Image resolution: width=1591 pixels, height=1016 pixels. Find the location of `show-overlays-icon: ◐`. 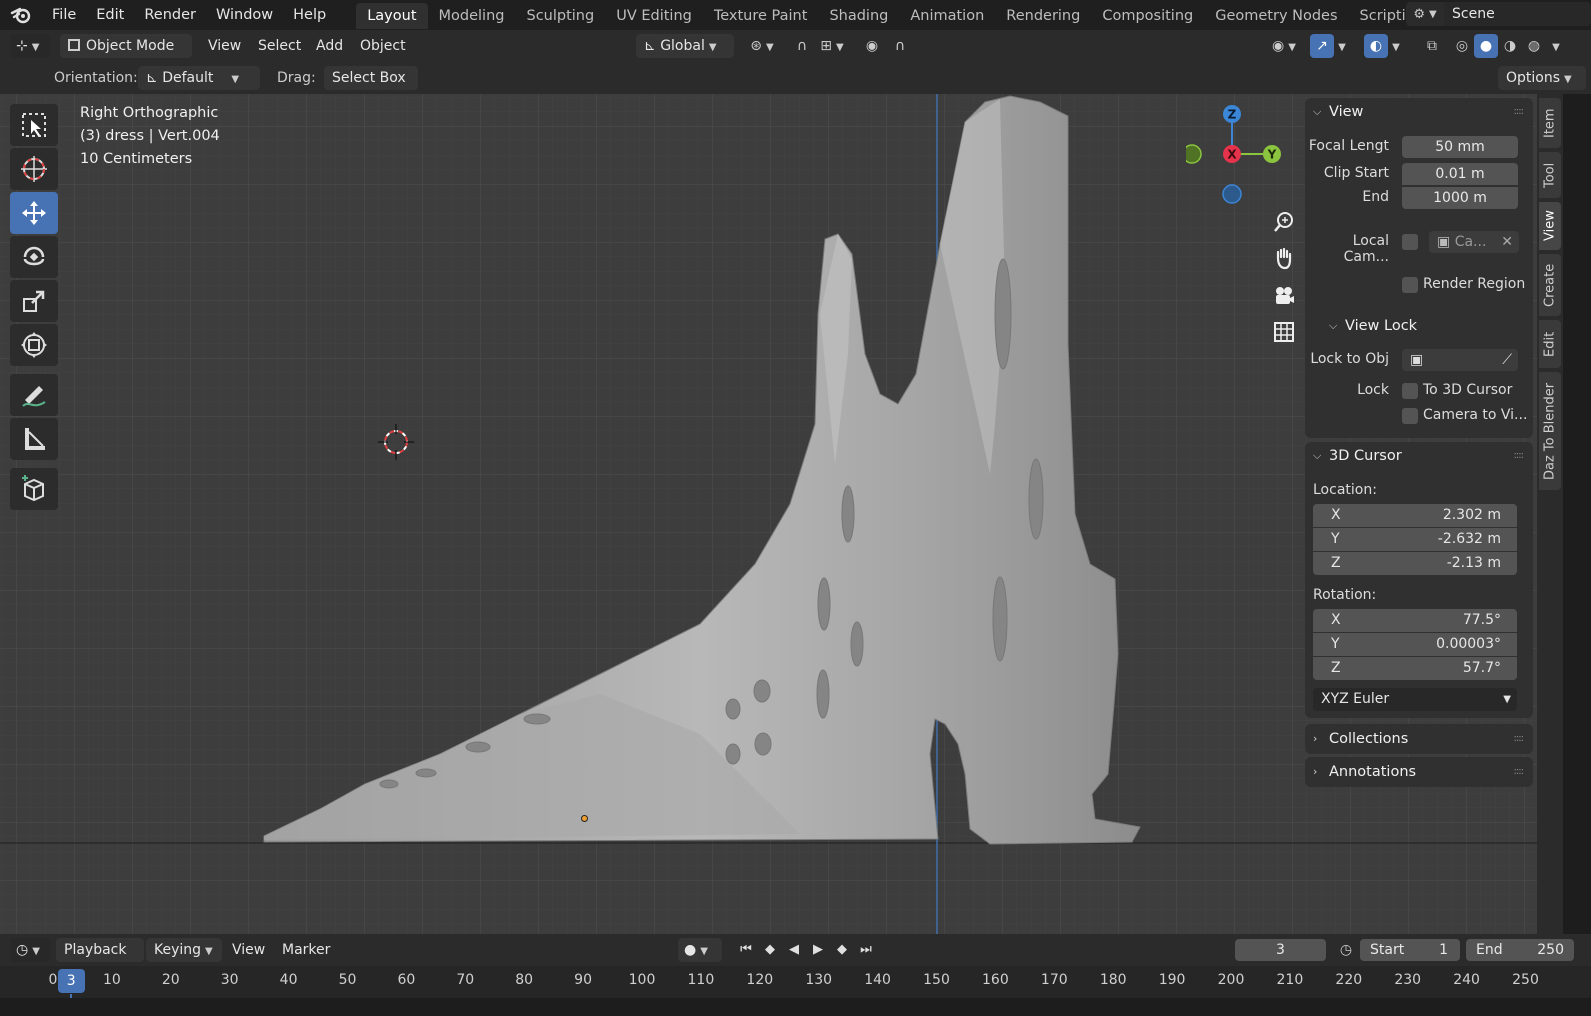

show-overlays-icon: ◐ is located at coordinates (1376, 46).